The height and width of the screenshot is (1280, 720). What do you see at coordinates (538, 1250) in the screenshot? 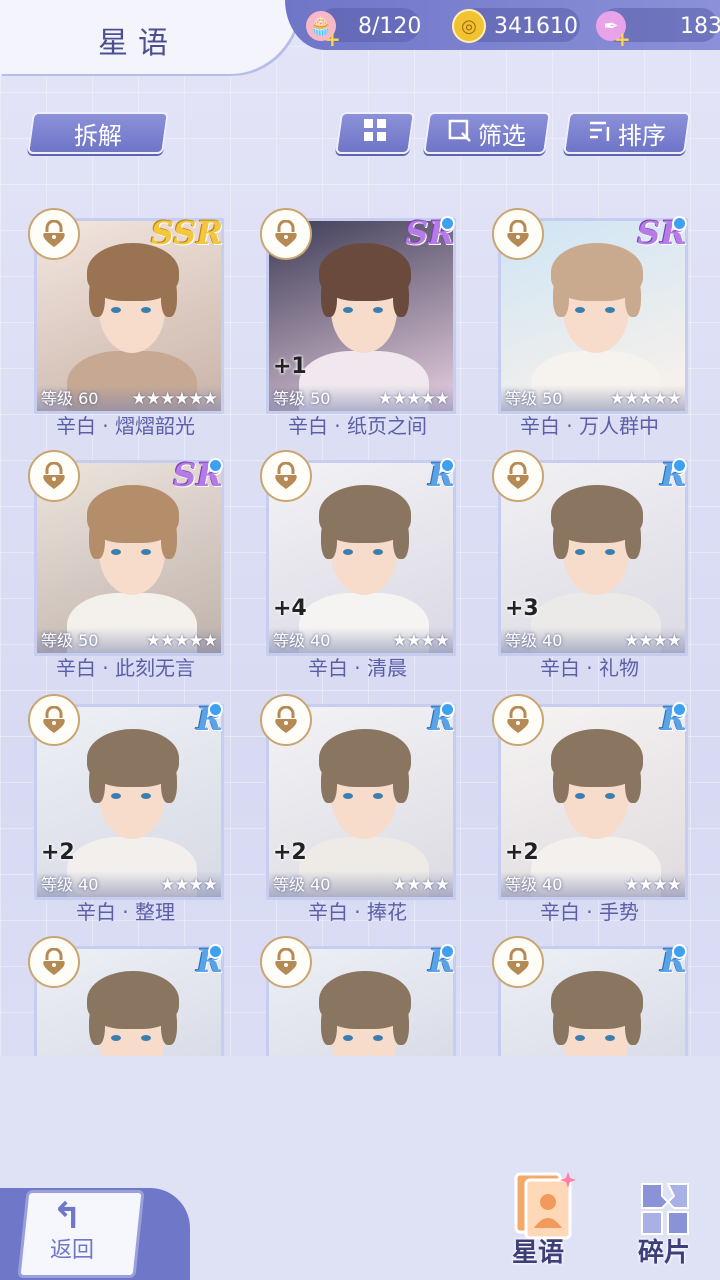
I see `star-cards-label: 星语` at bounding box center [538, 1250].